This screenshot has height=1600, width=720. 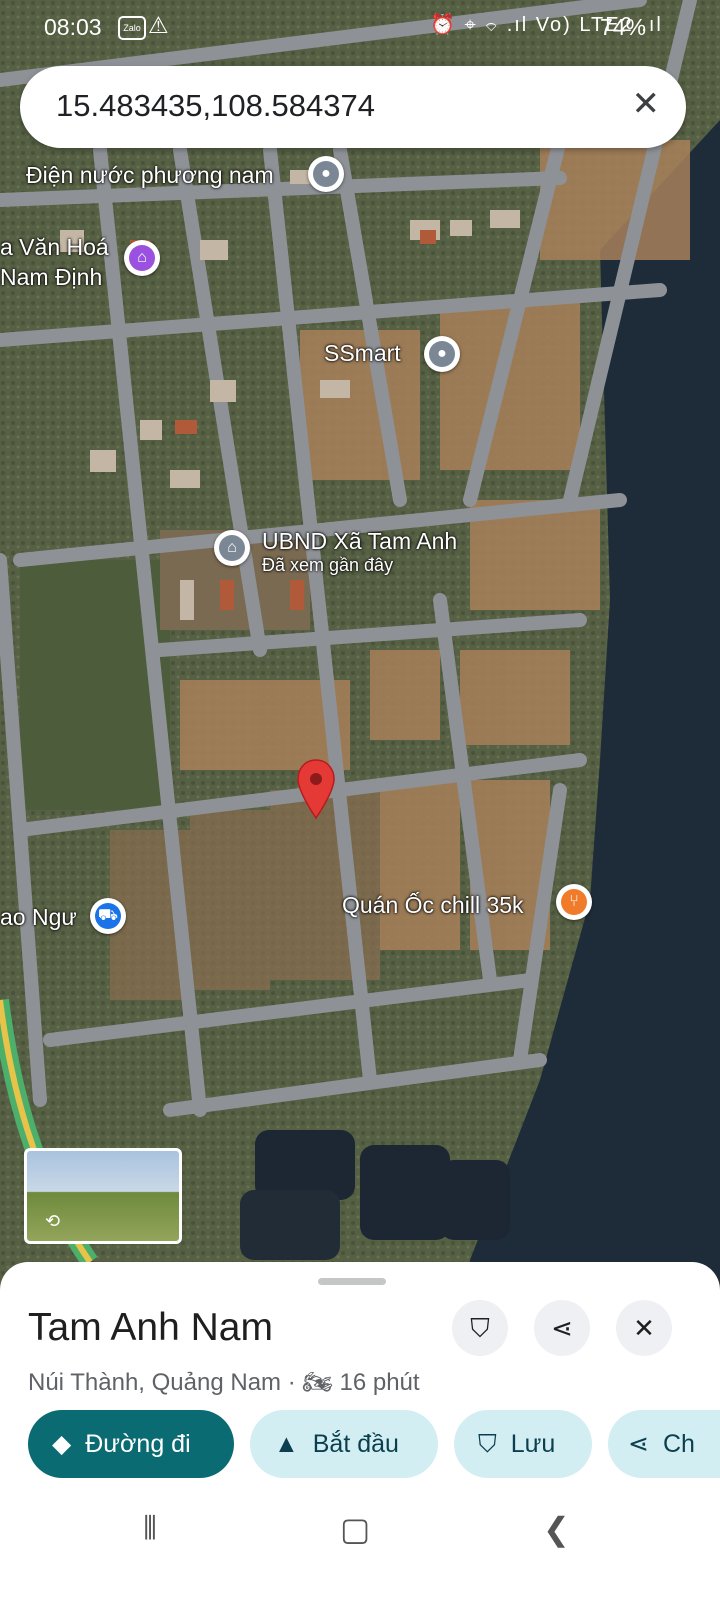 I want to click on save-button: ⛉ Lưu, so click(x=523, y=1444).